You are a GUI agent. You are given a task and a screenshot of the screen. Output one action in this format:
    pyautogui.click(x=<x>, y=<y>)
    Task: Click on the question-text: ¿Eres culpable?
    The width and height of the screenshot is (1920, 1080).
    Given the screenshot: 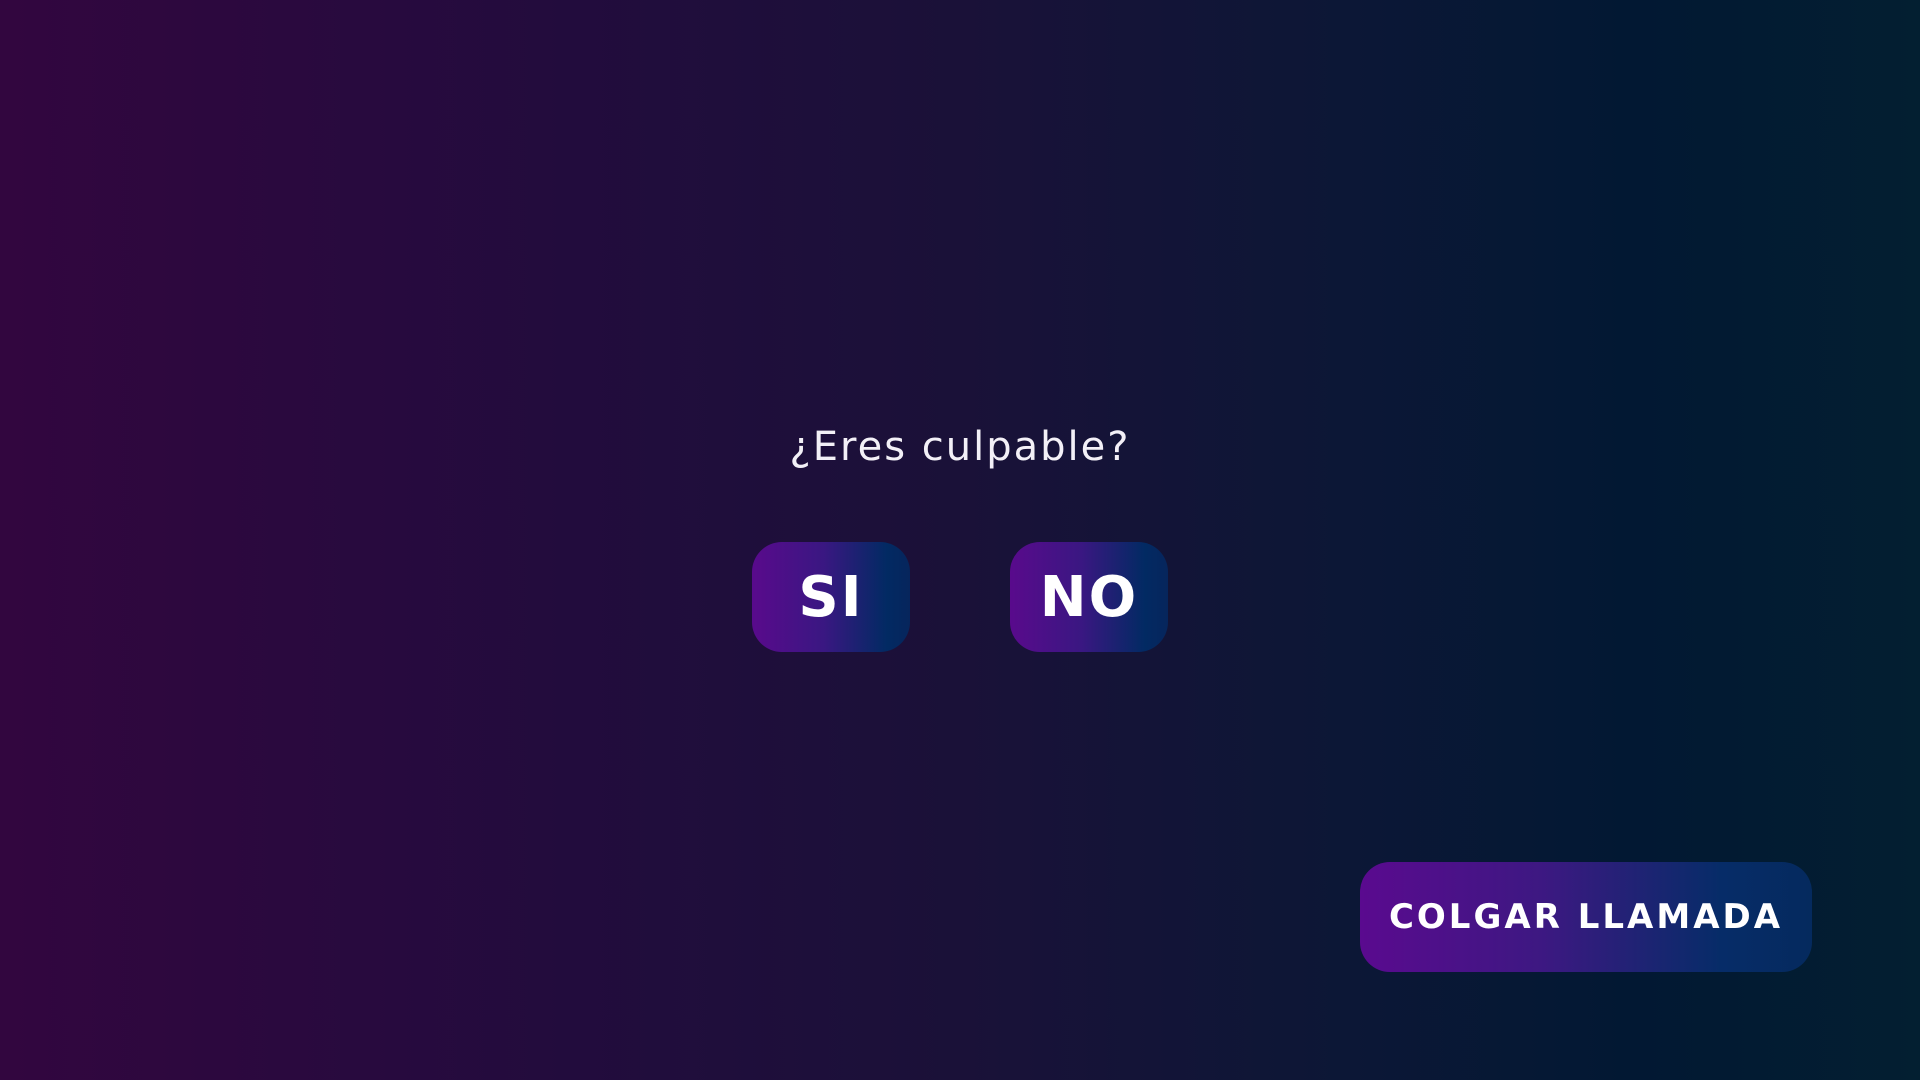 What is the action you would take?
    pyautogui.click(x=960, y=447)
    